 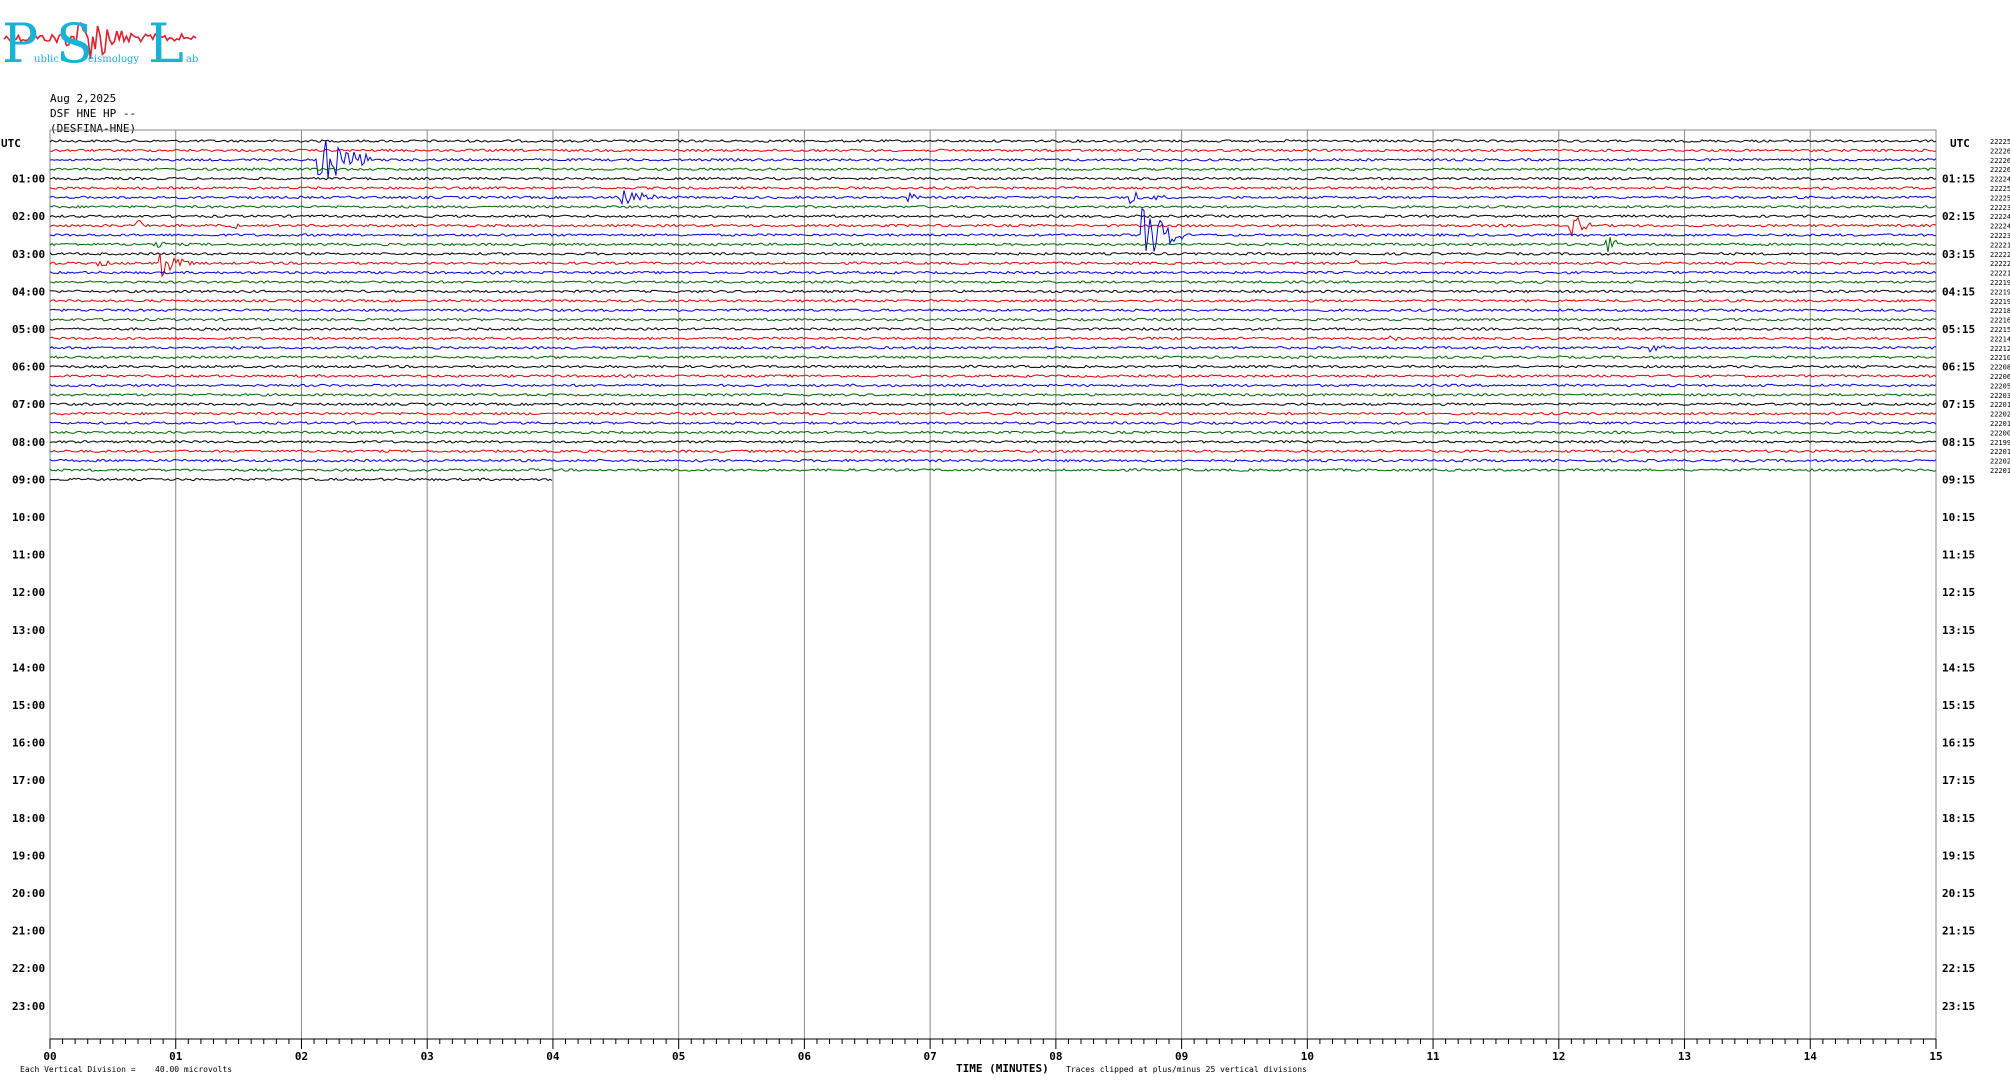 I want to click on x-tick-label: 04, so click(x=553, y=1056).